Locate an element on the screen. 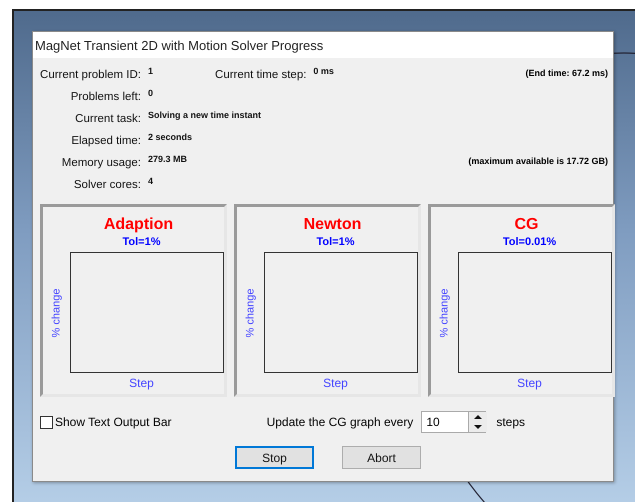 The width and height of the screenshot is (635, 502). graph-title: Adaption is located at coordinates (139, 225).